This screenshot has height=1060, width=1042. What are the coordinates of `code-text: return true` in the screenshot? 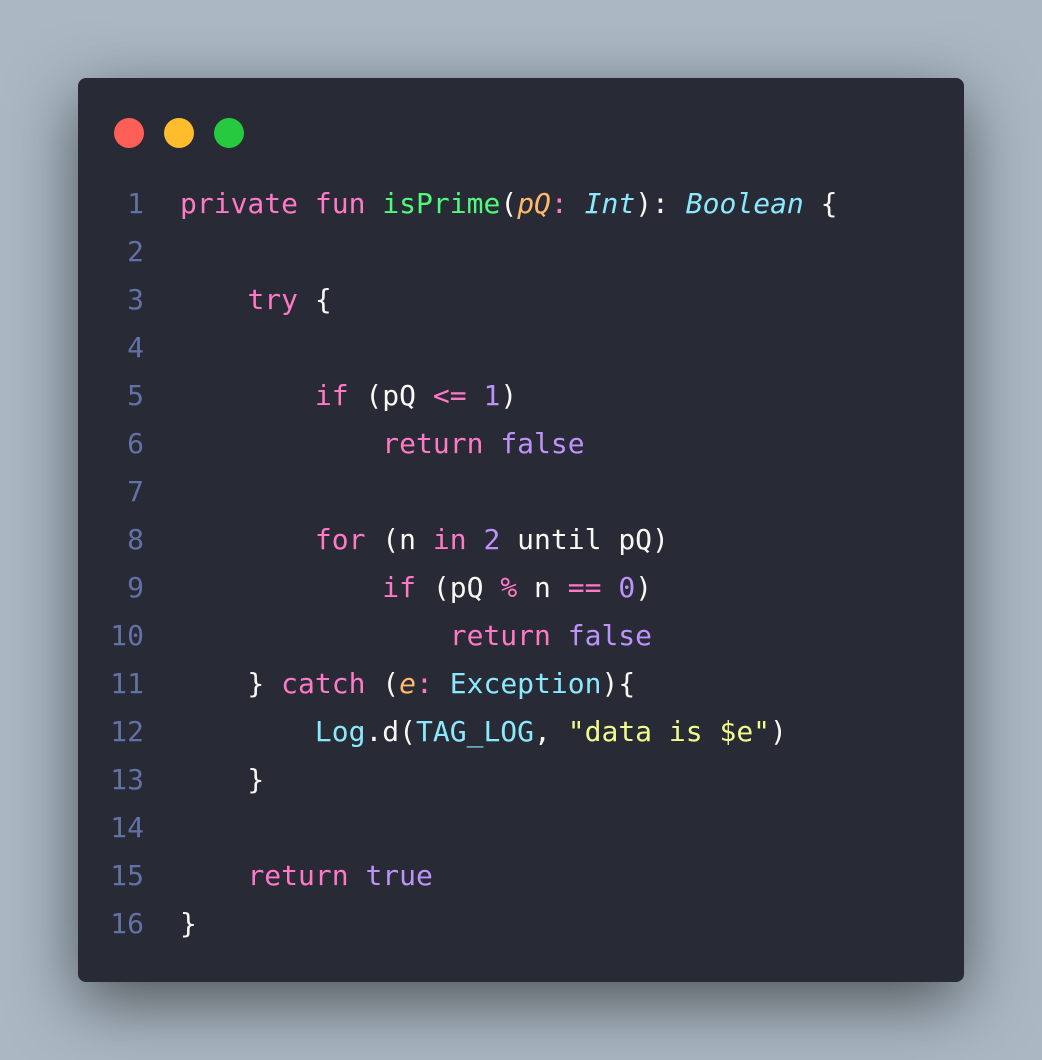 It's located at (306, 876).